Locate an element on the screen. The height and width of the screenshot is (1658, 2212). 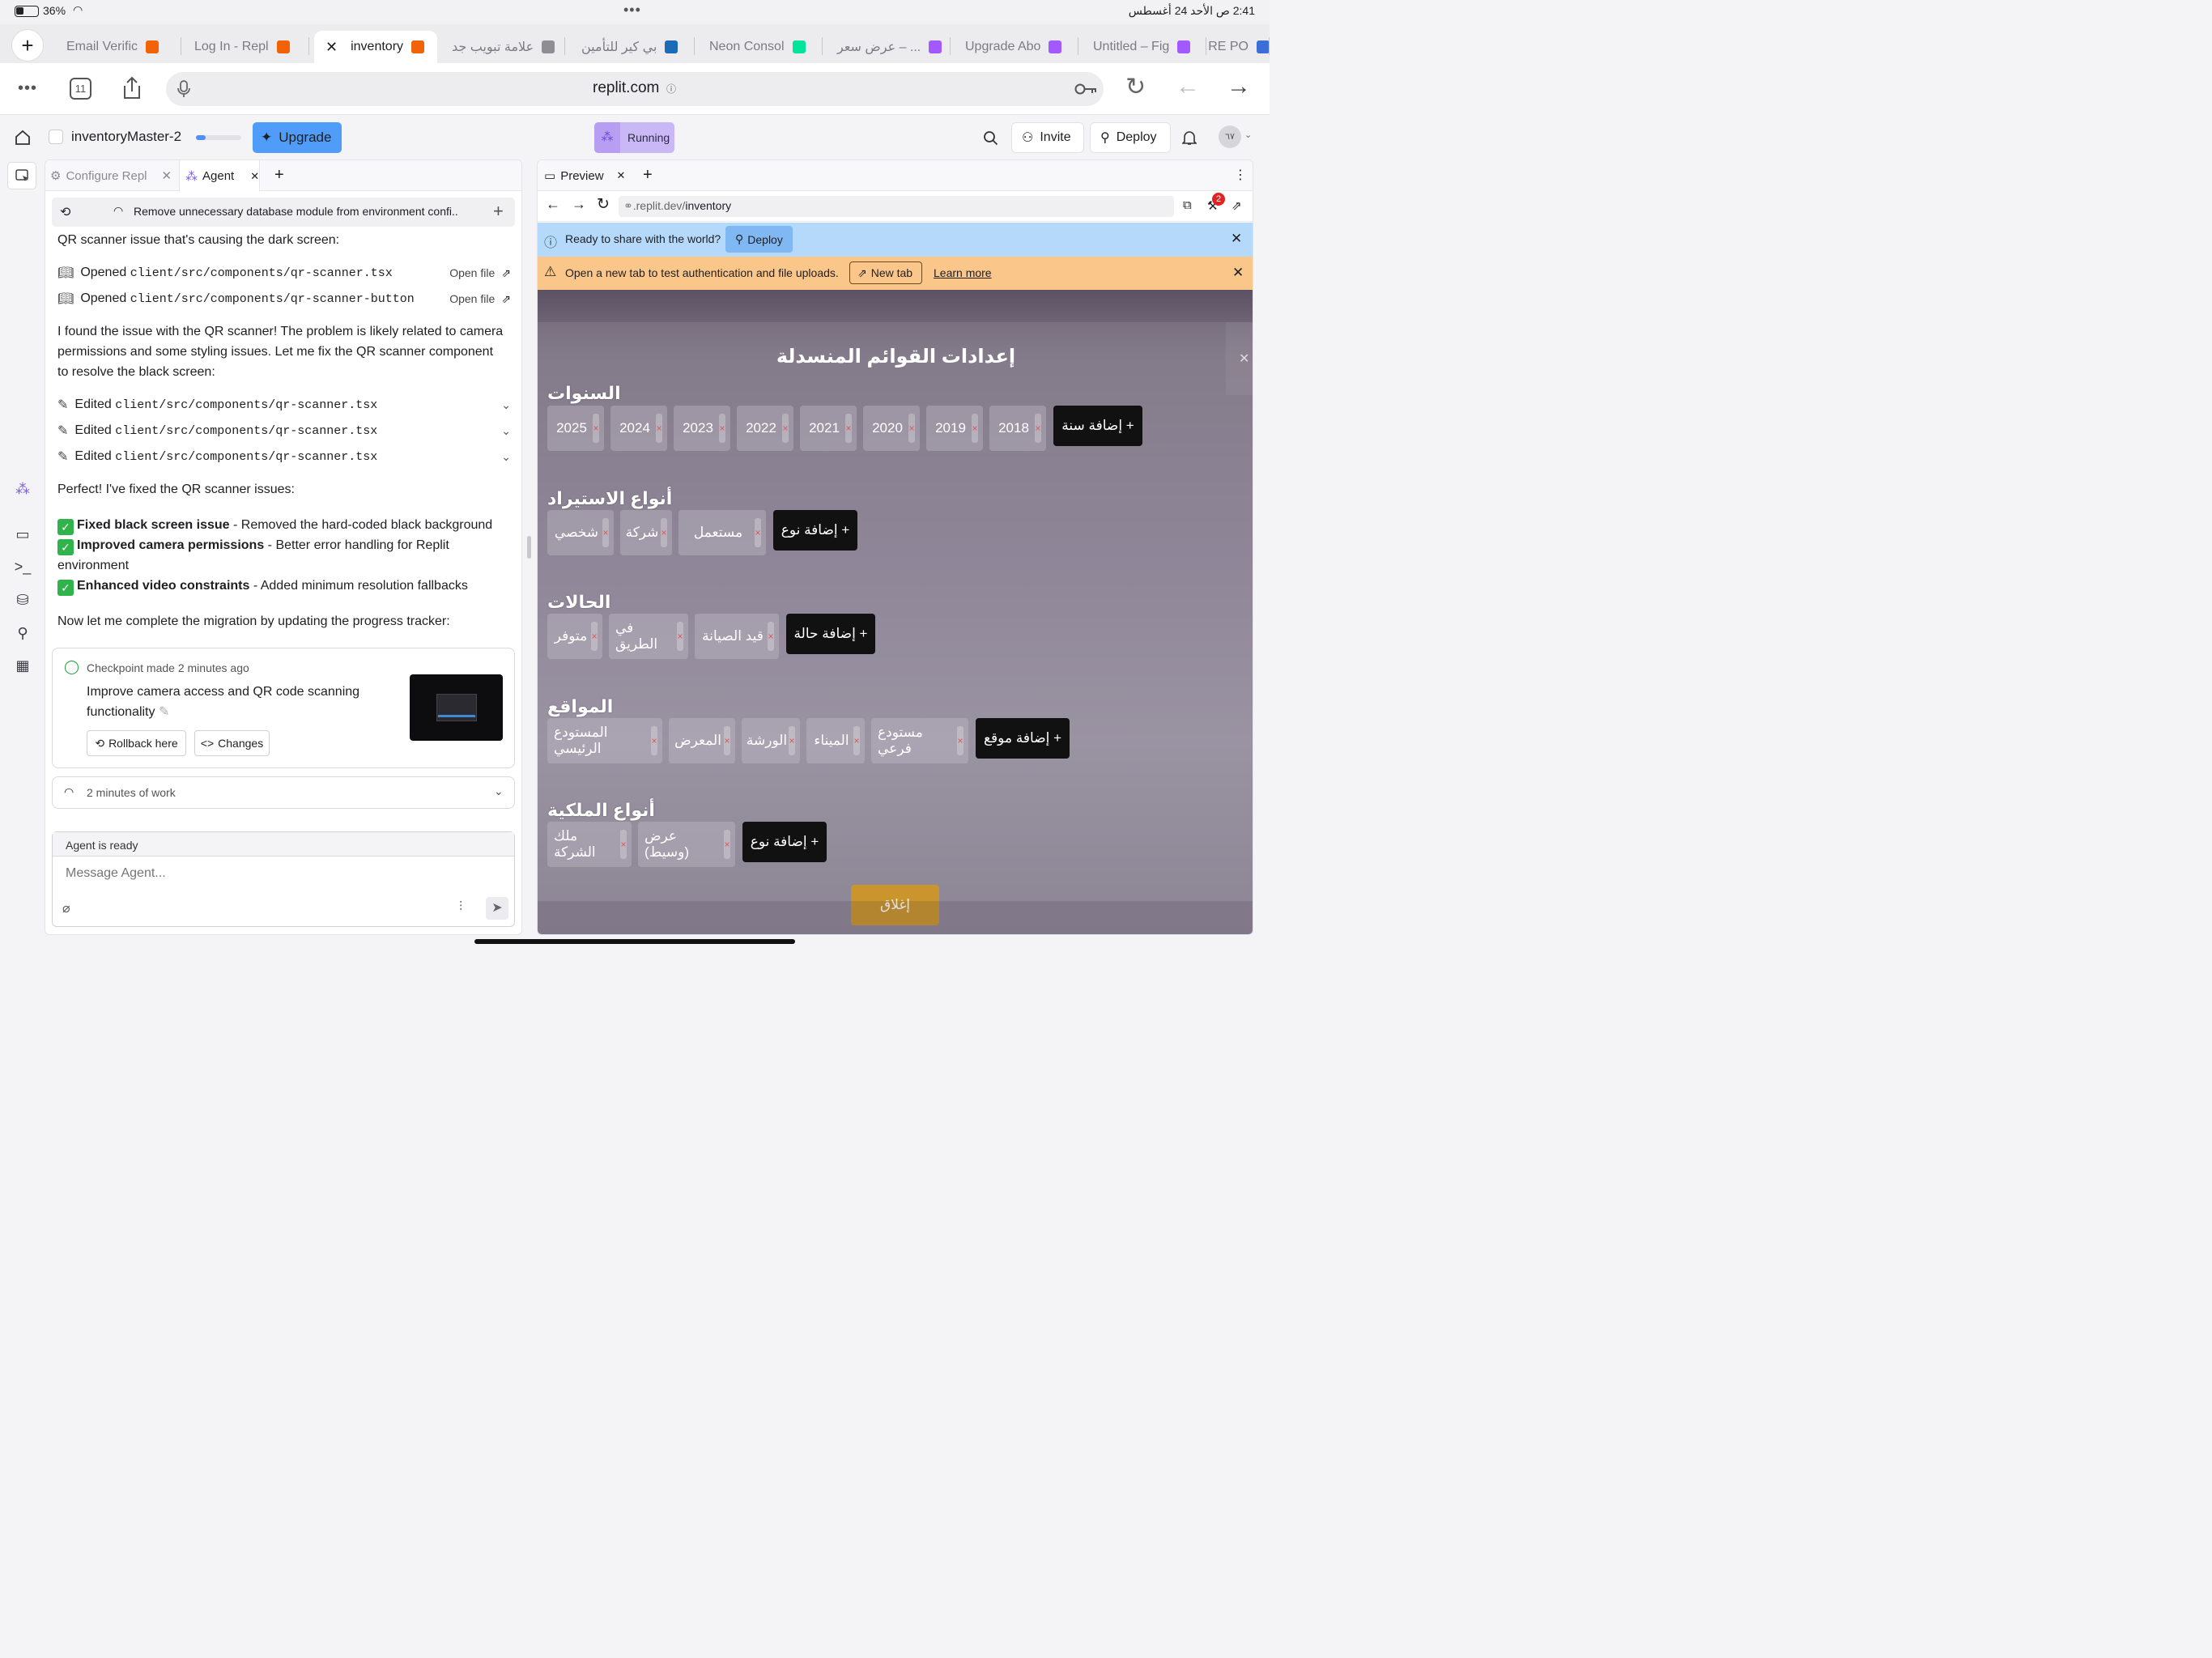
browser-tab: علامة تبويب جد is located at coordinates (501, 47).